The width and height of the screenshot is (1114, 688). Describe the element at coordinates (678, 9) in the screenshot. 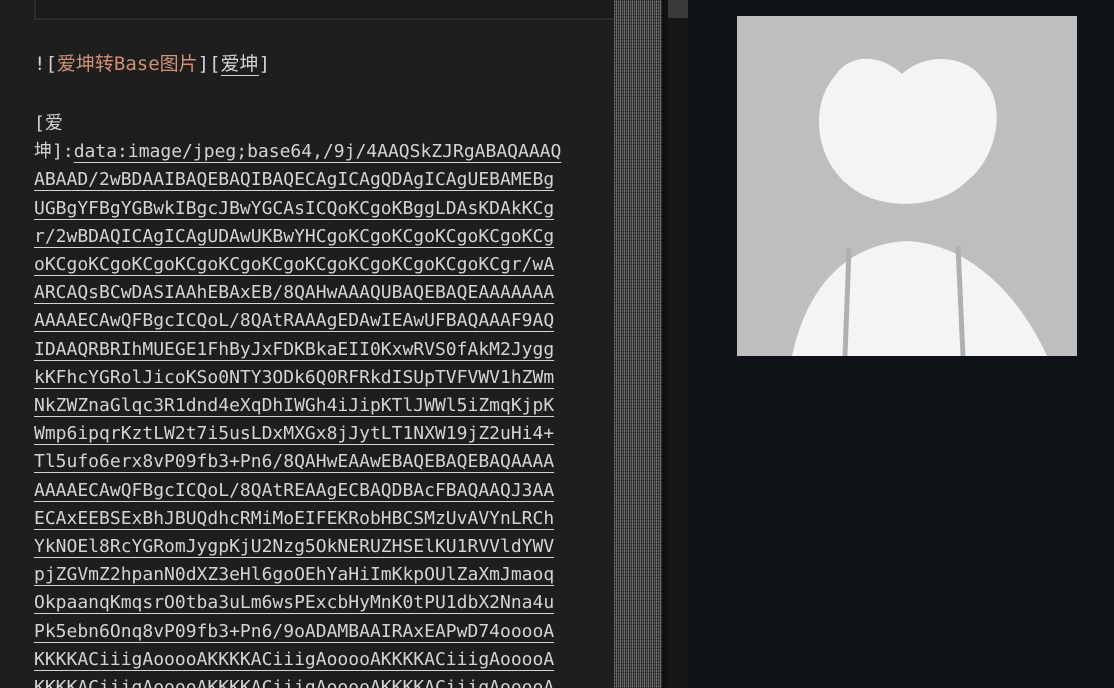

I see `scrollbar-thumb` at that location.